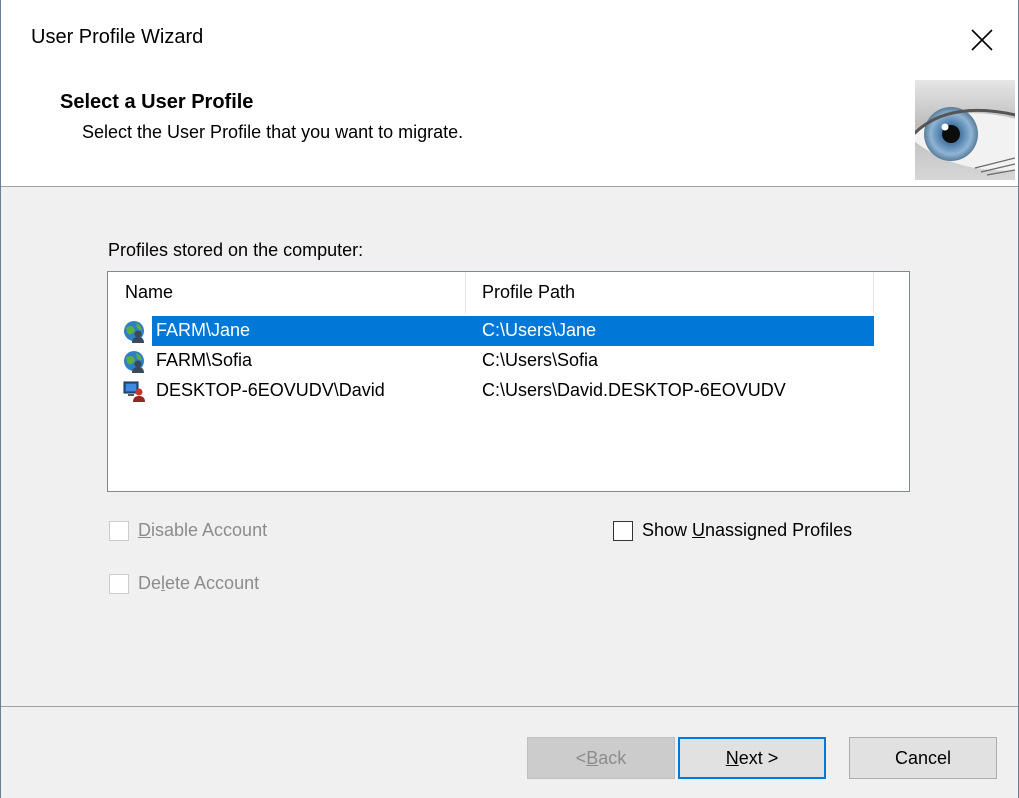 The height and width of the screenshot is (798, 1019). Describe the element at coordinates (203, 330) in the screenshot. I see `profile-name: FARM\Jane` at that location.